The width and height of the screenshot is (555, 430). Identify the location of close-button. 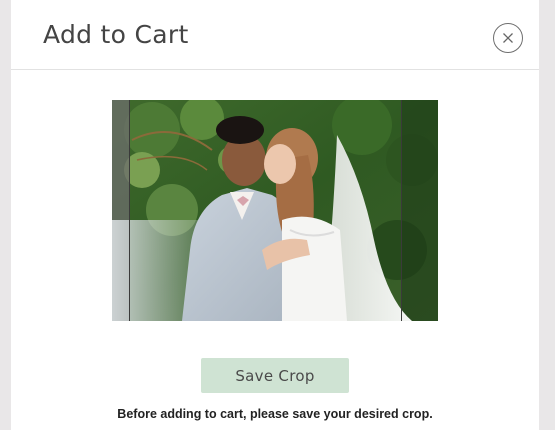
(508, 38).